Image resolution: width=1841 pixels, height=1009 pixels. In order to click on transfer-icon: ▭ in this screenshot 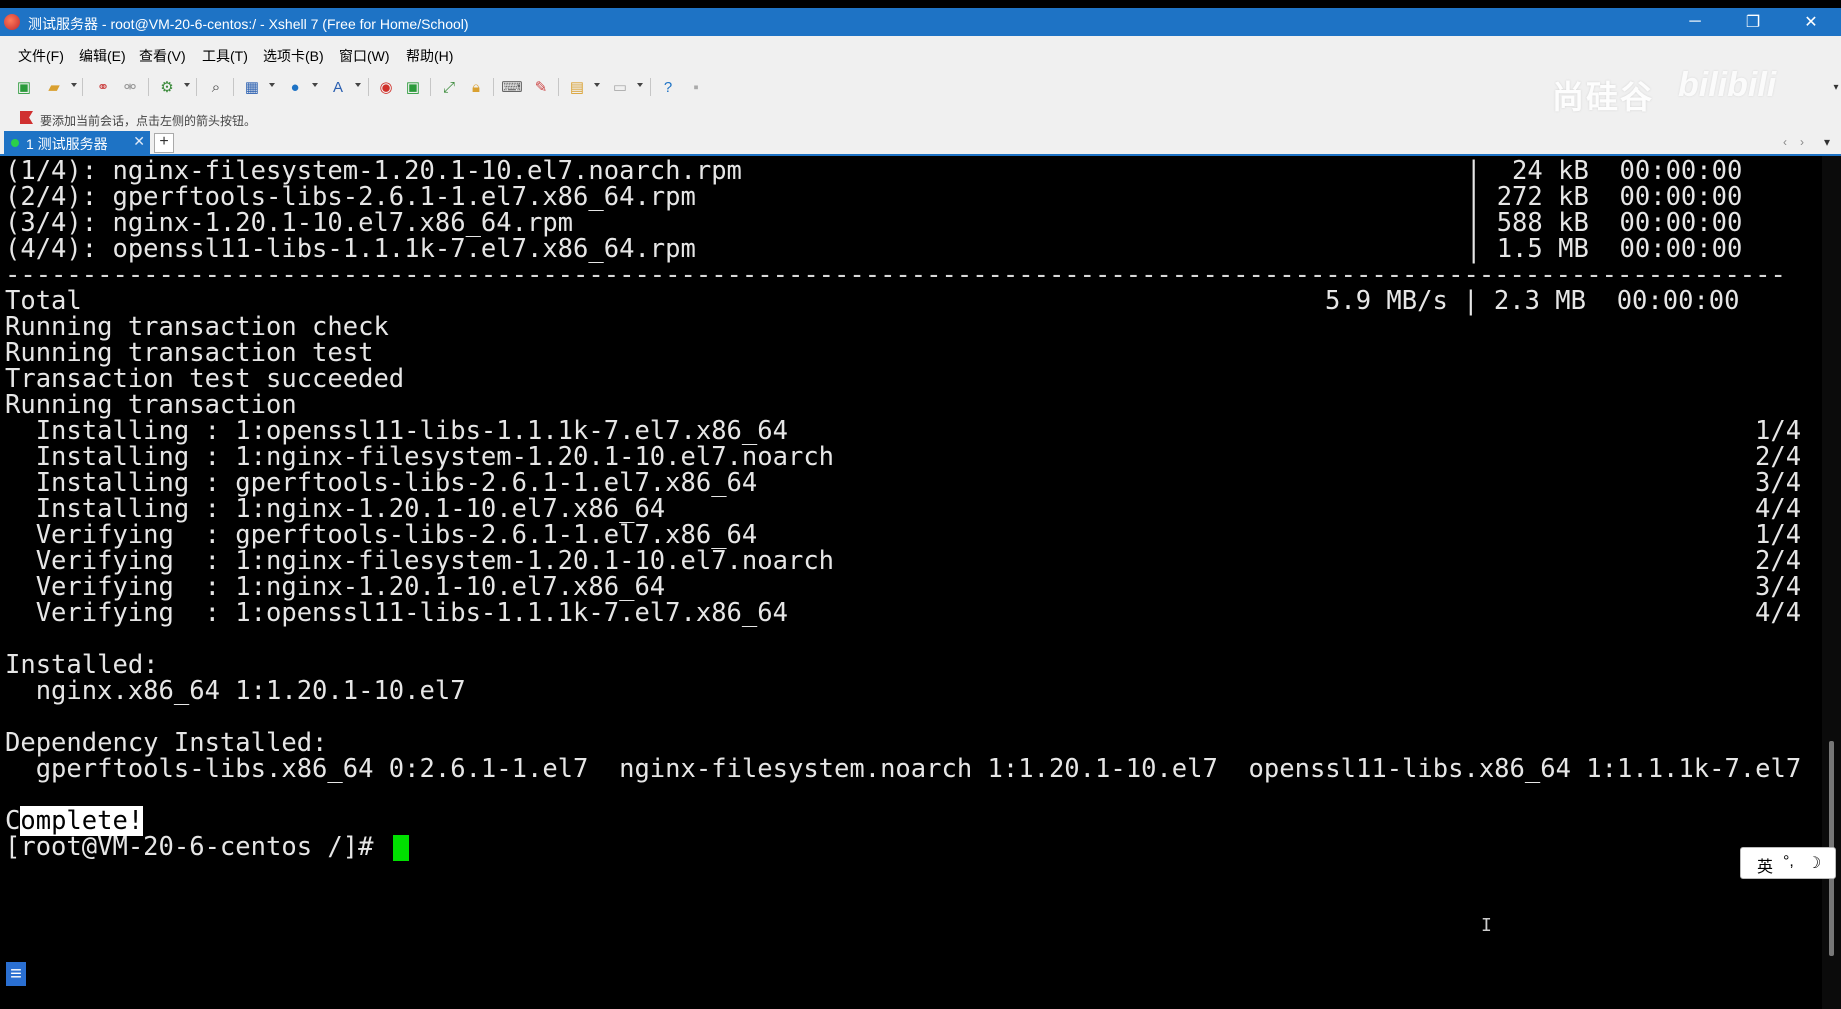, I will do `click(620, 87)`.